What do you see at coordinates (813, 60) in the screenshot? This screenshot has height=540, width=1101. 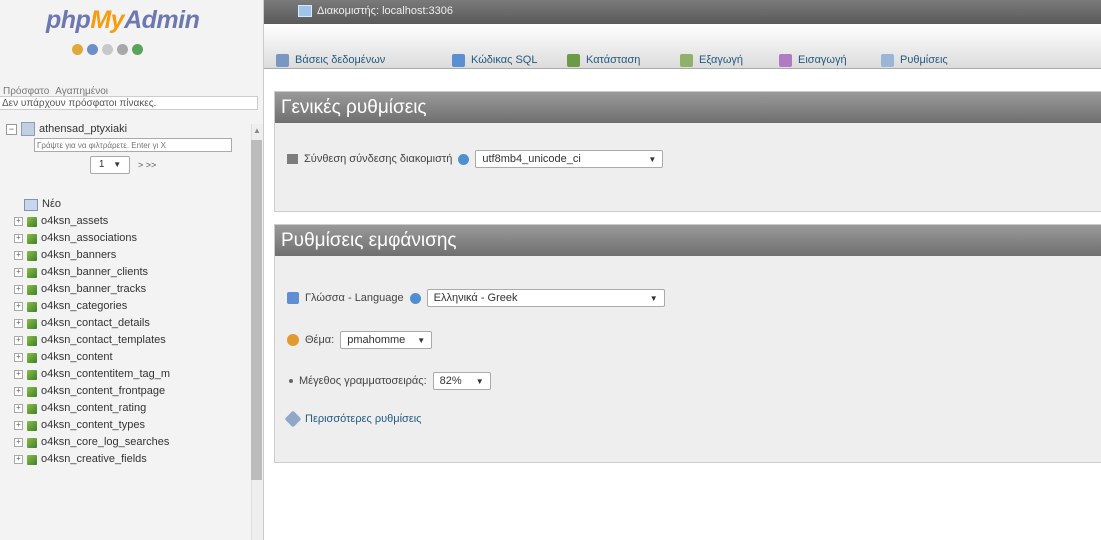 I see `tab-import: Εισαγωγή` at bounding box center [813, 60].